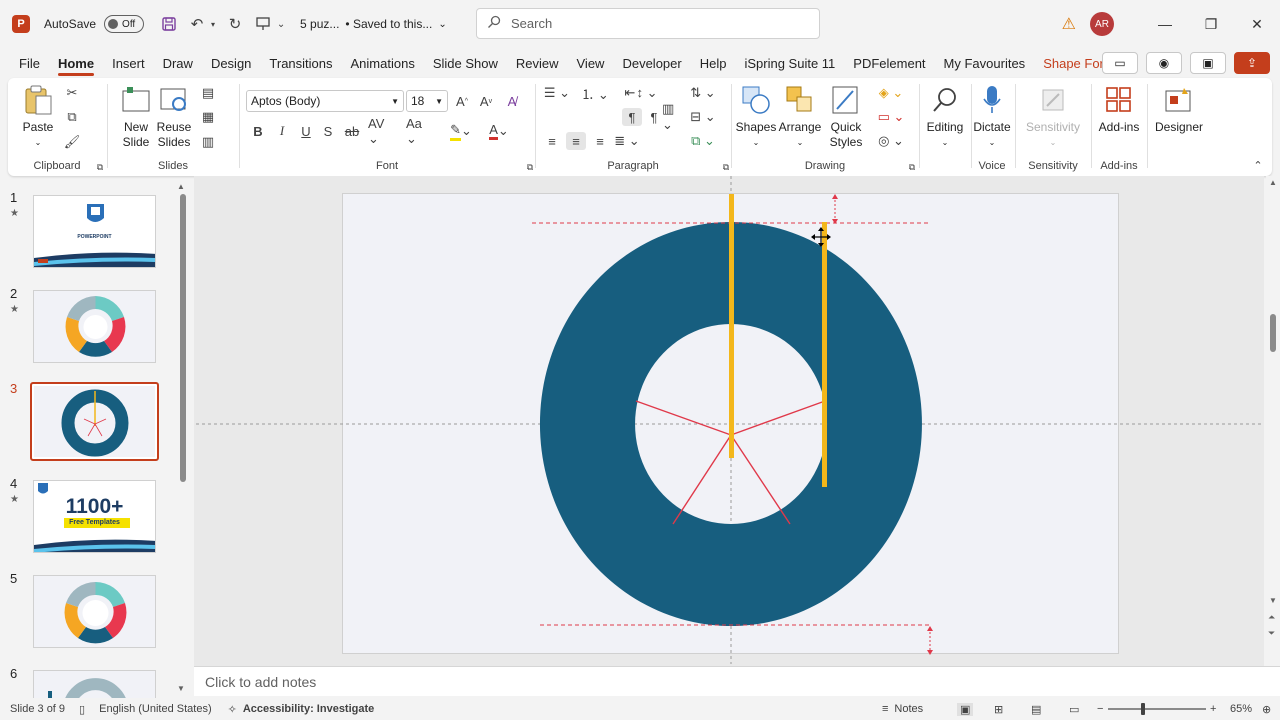 This screenshot has width=1280, height=720. I want to click on scroll-up-icon: ▲, so click(1273, 182).